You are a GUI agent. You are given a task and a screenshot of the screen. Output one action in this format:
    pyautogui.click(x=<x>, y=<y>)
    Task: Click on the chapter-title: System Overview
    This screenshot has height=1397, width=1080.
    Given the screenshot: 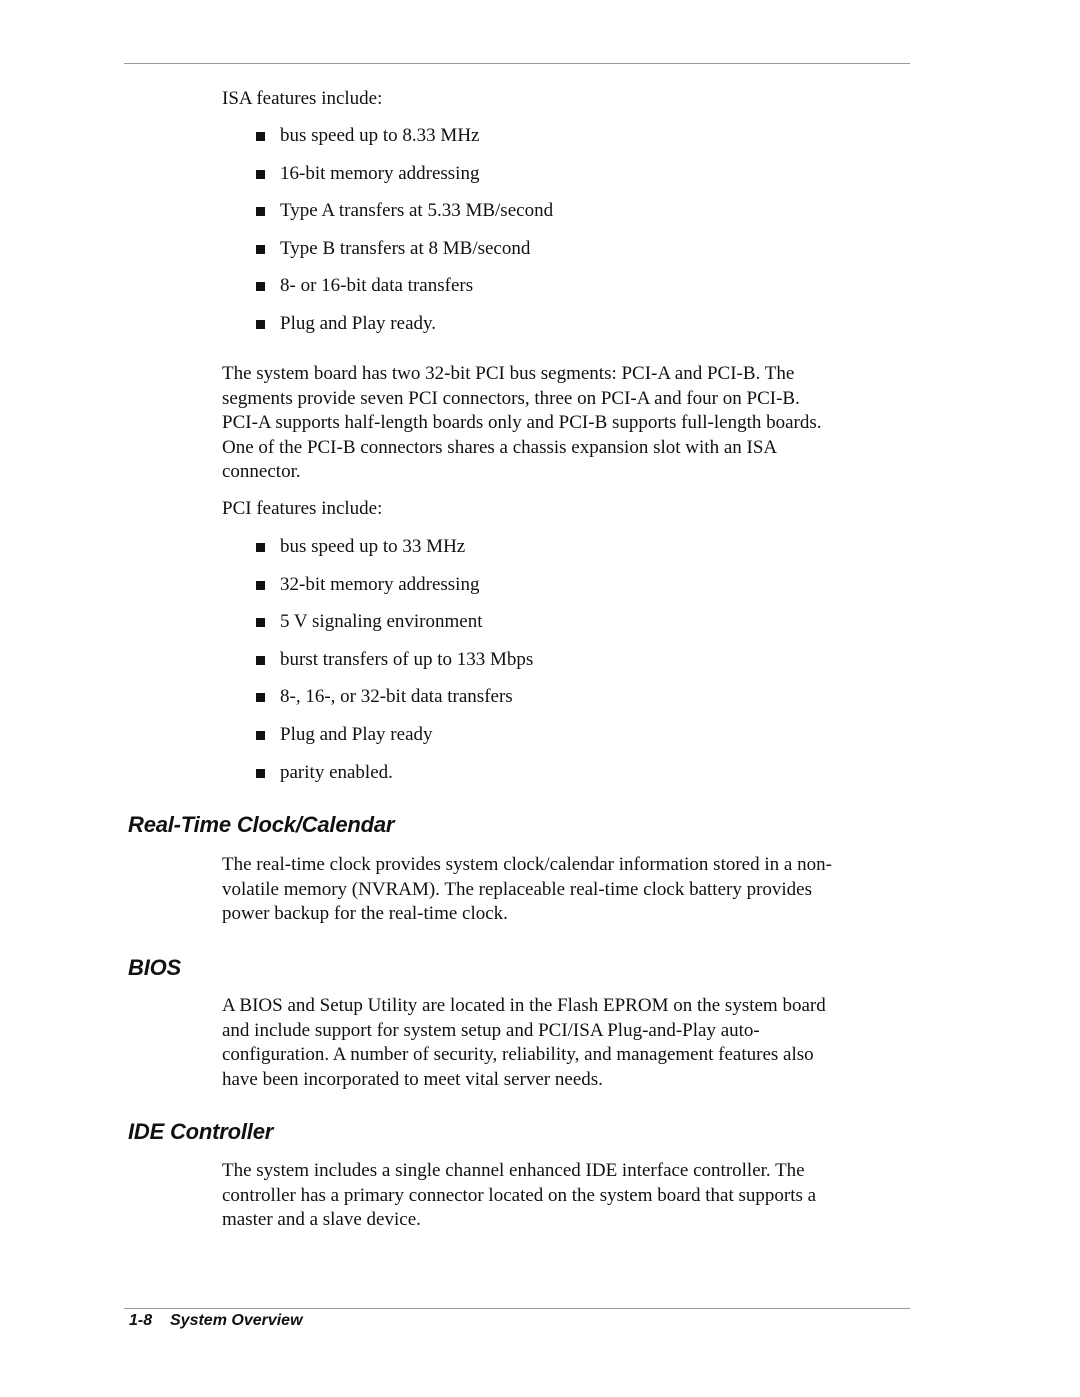 What is the action you would take?
    pyautogui.click(x=236, y=1320)
    